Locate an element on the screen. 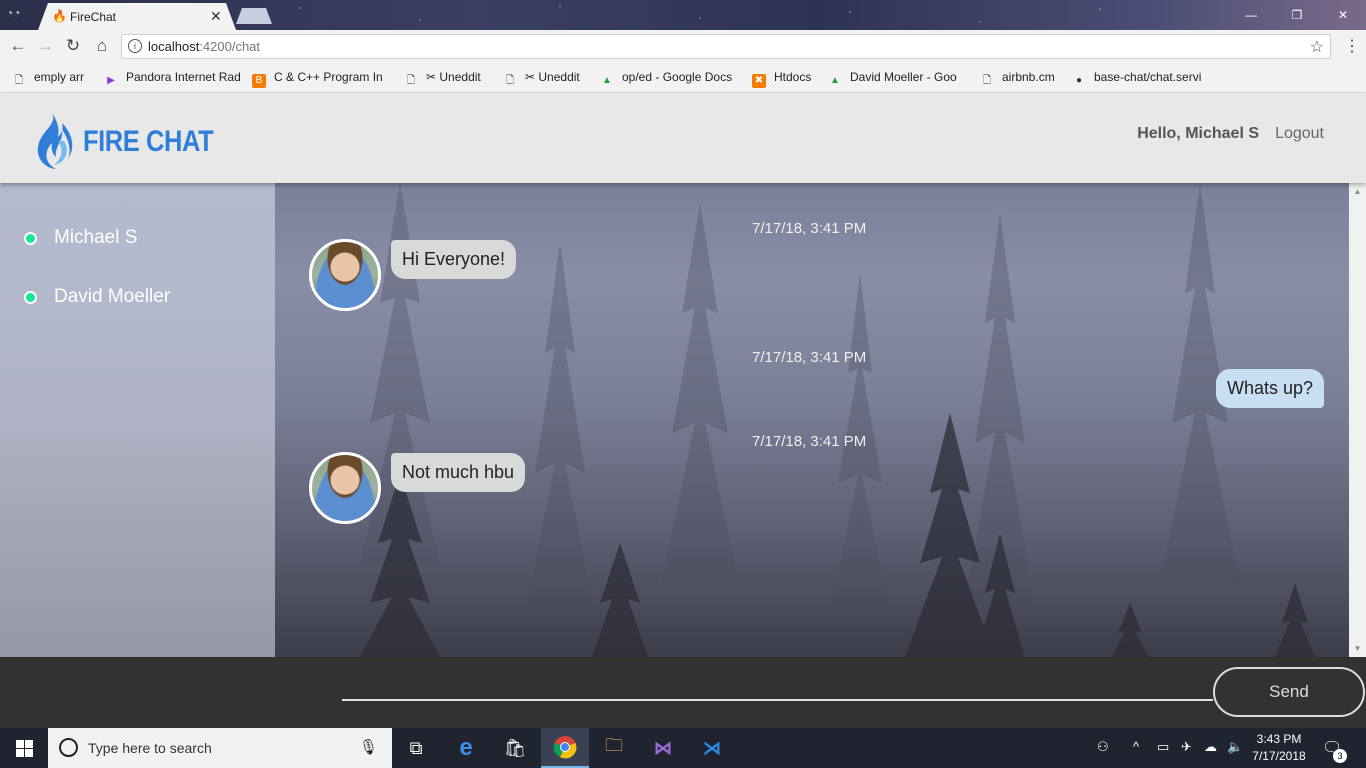 Image resolution: width=1366 pixels, height=768 pixels. chrome-icon is located at coordinates (565, 748).